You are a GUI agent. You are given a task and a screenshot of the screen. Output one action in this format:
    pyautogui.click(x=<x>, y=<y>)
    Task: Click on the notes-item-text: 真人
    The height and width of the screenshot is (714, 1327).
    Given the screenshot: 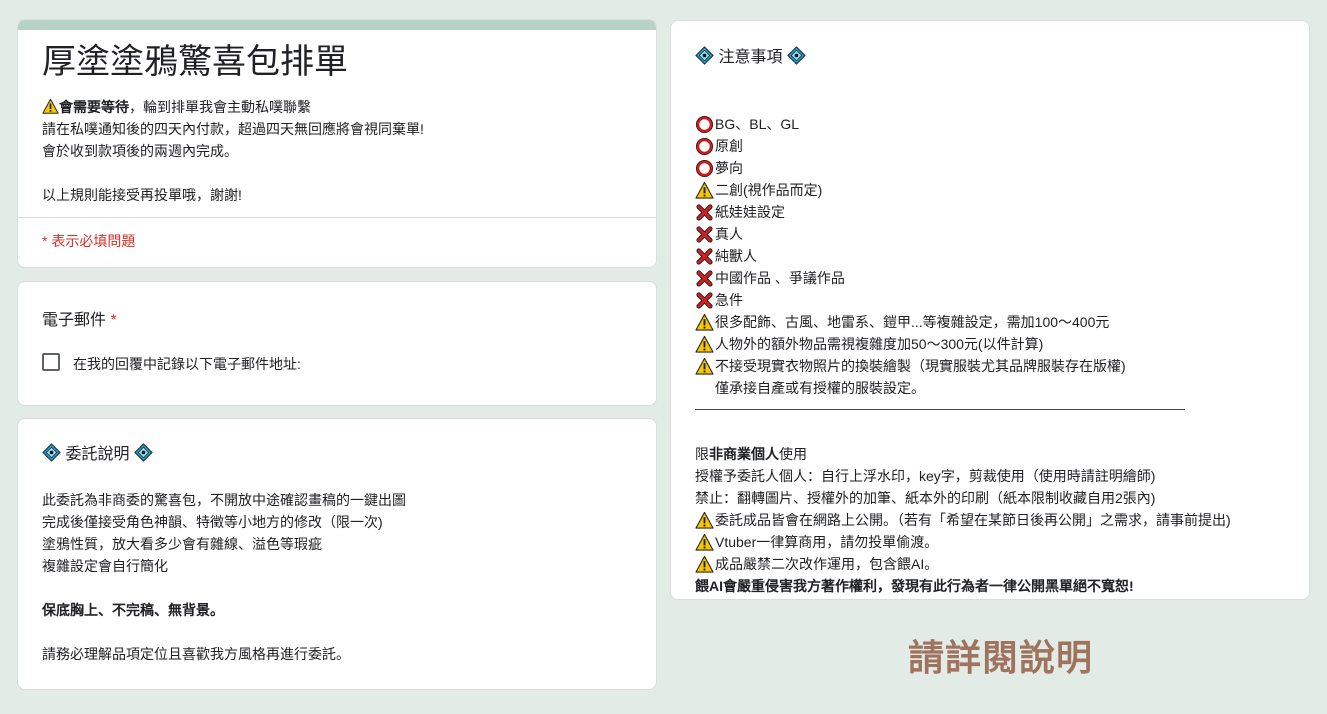 What is the action you would take?
    pyautogui.click(x=729, y=234)
    